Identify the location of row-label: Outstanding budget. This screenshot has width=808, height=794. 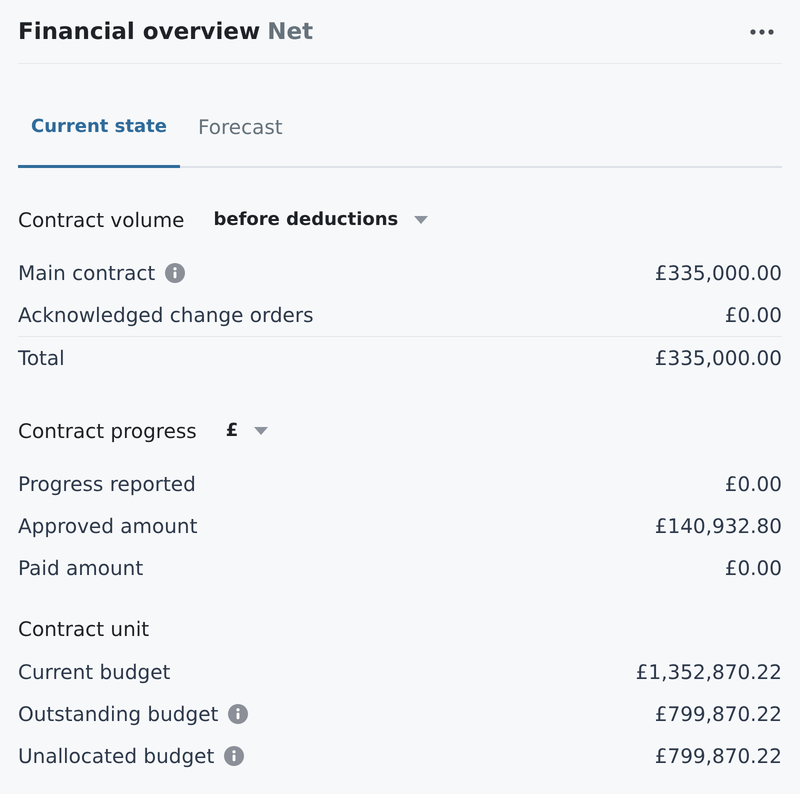
(118, 714).